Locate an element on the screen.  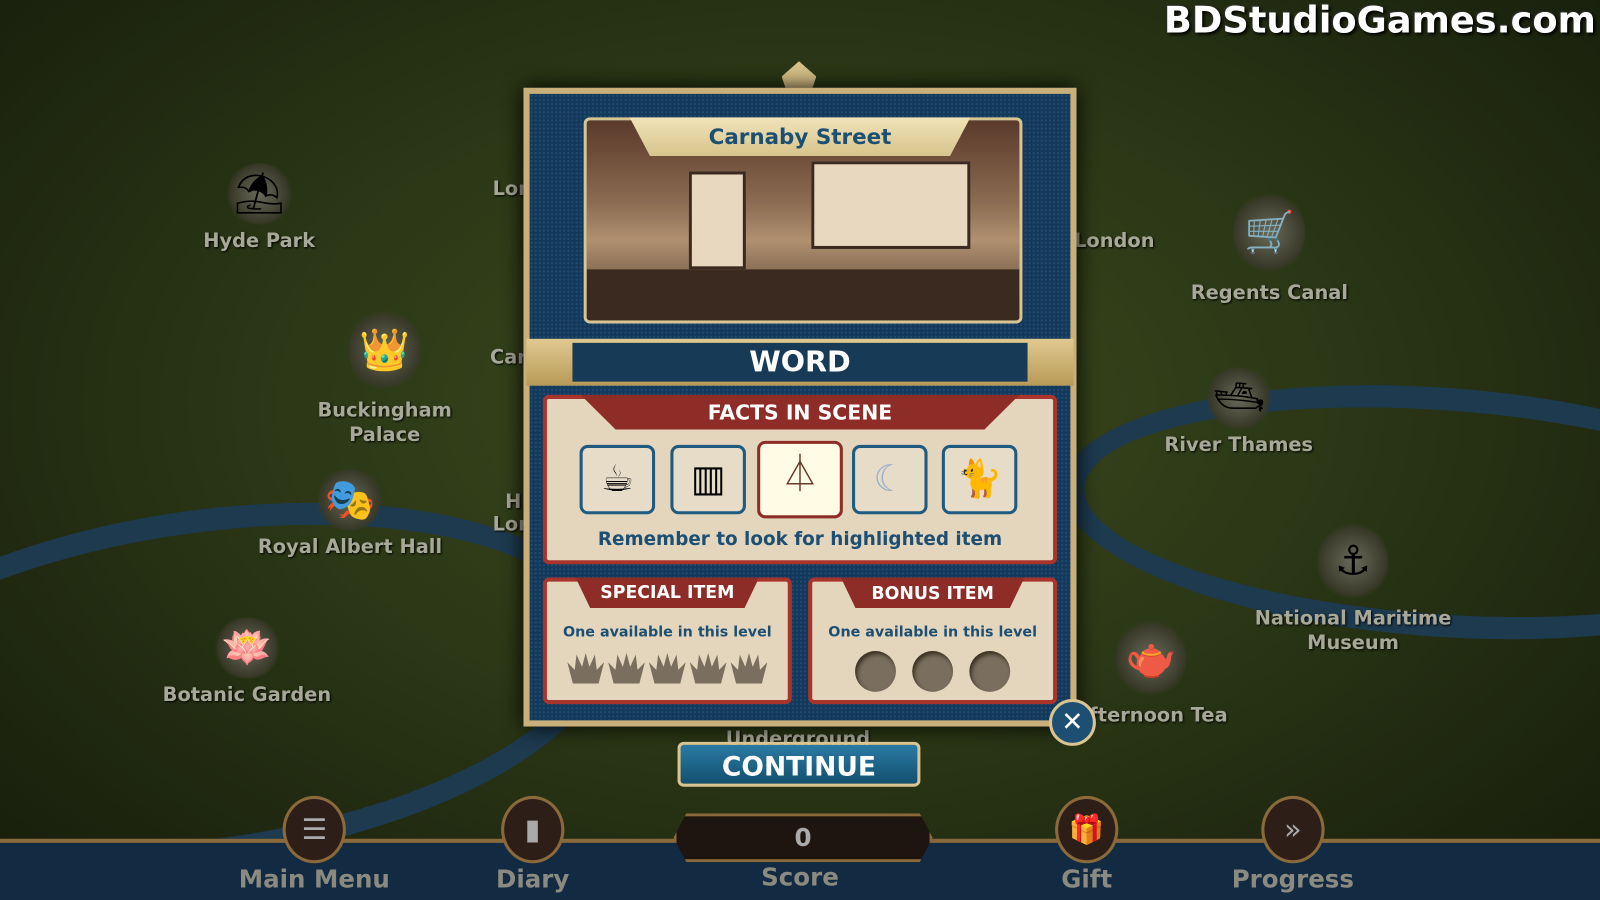
diary-button: ▮ Diary is located at coordinates (532, 844).